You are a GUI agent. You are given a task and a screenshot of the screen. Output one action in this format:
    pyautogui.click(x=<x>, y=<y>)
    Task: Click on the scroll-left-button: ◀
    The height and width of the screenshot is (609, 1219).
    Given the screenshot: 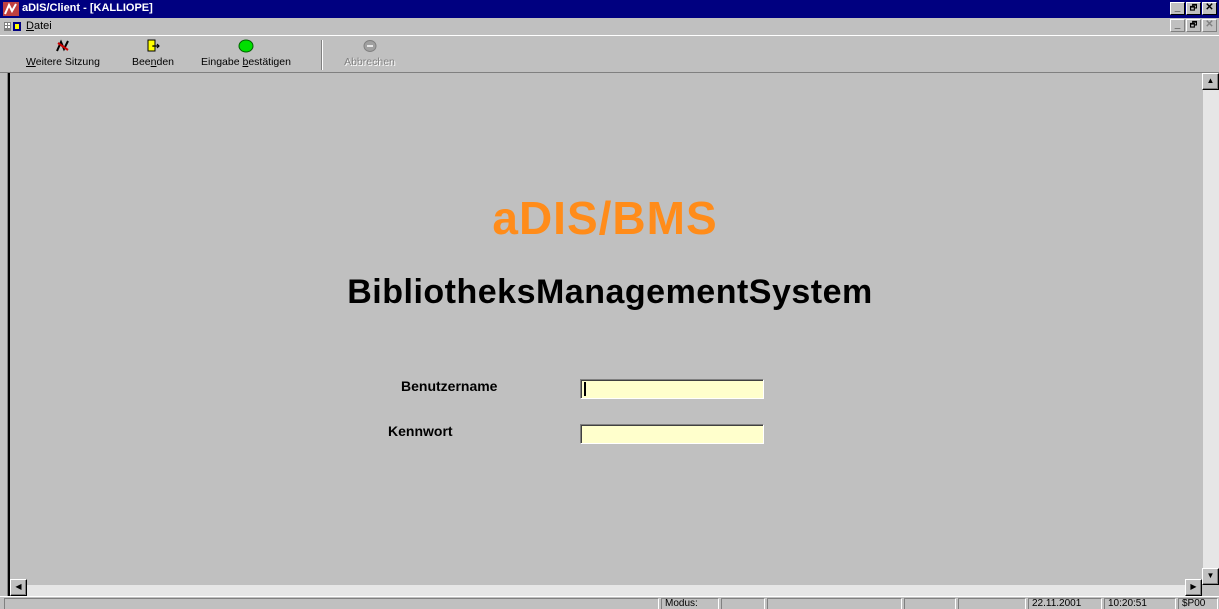 What is the action you would take?
    pyautogui.click(x=18, y=587)
    